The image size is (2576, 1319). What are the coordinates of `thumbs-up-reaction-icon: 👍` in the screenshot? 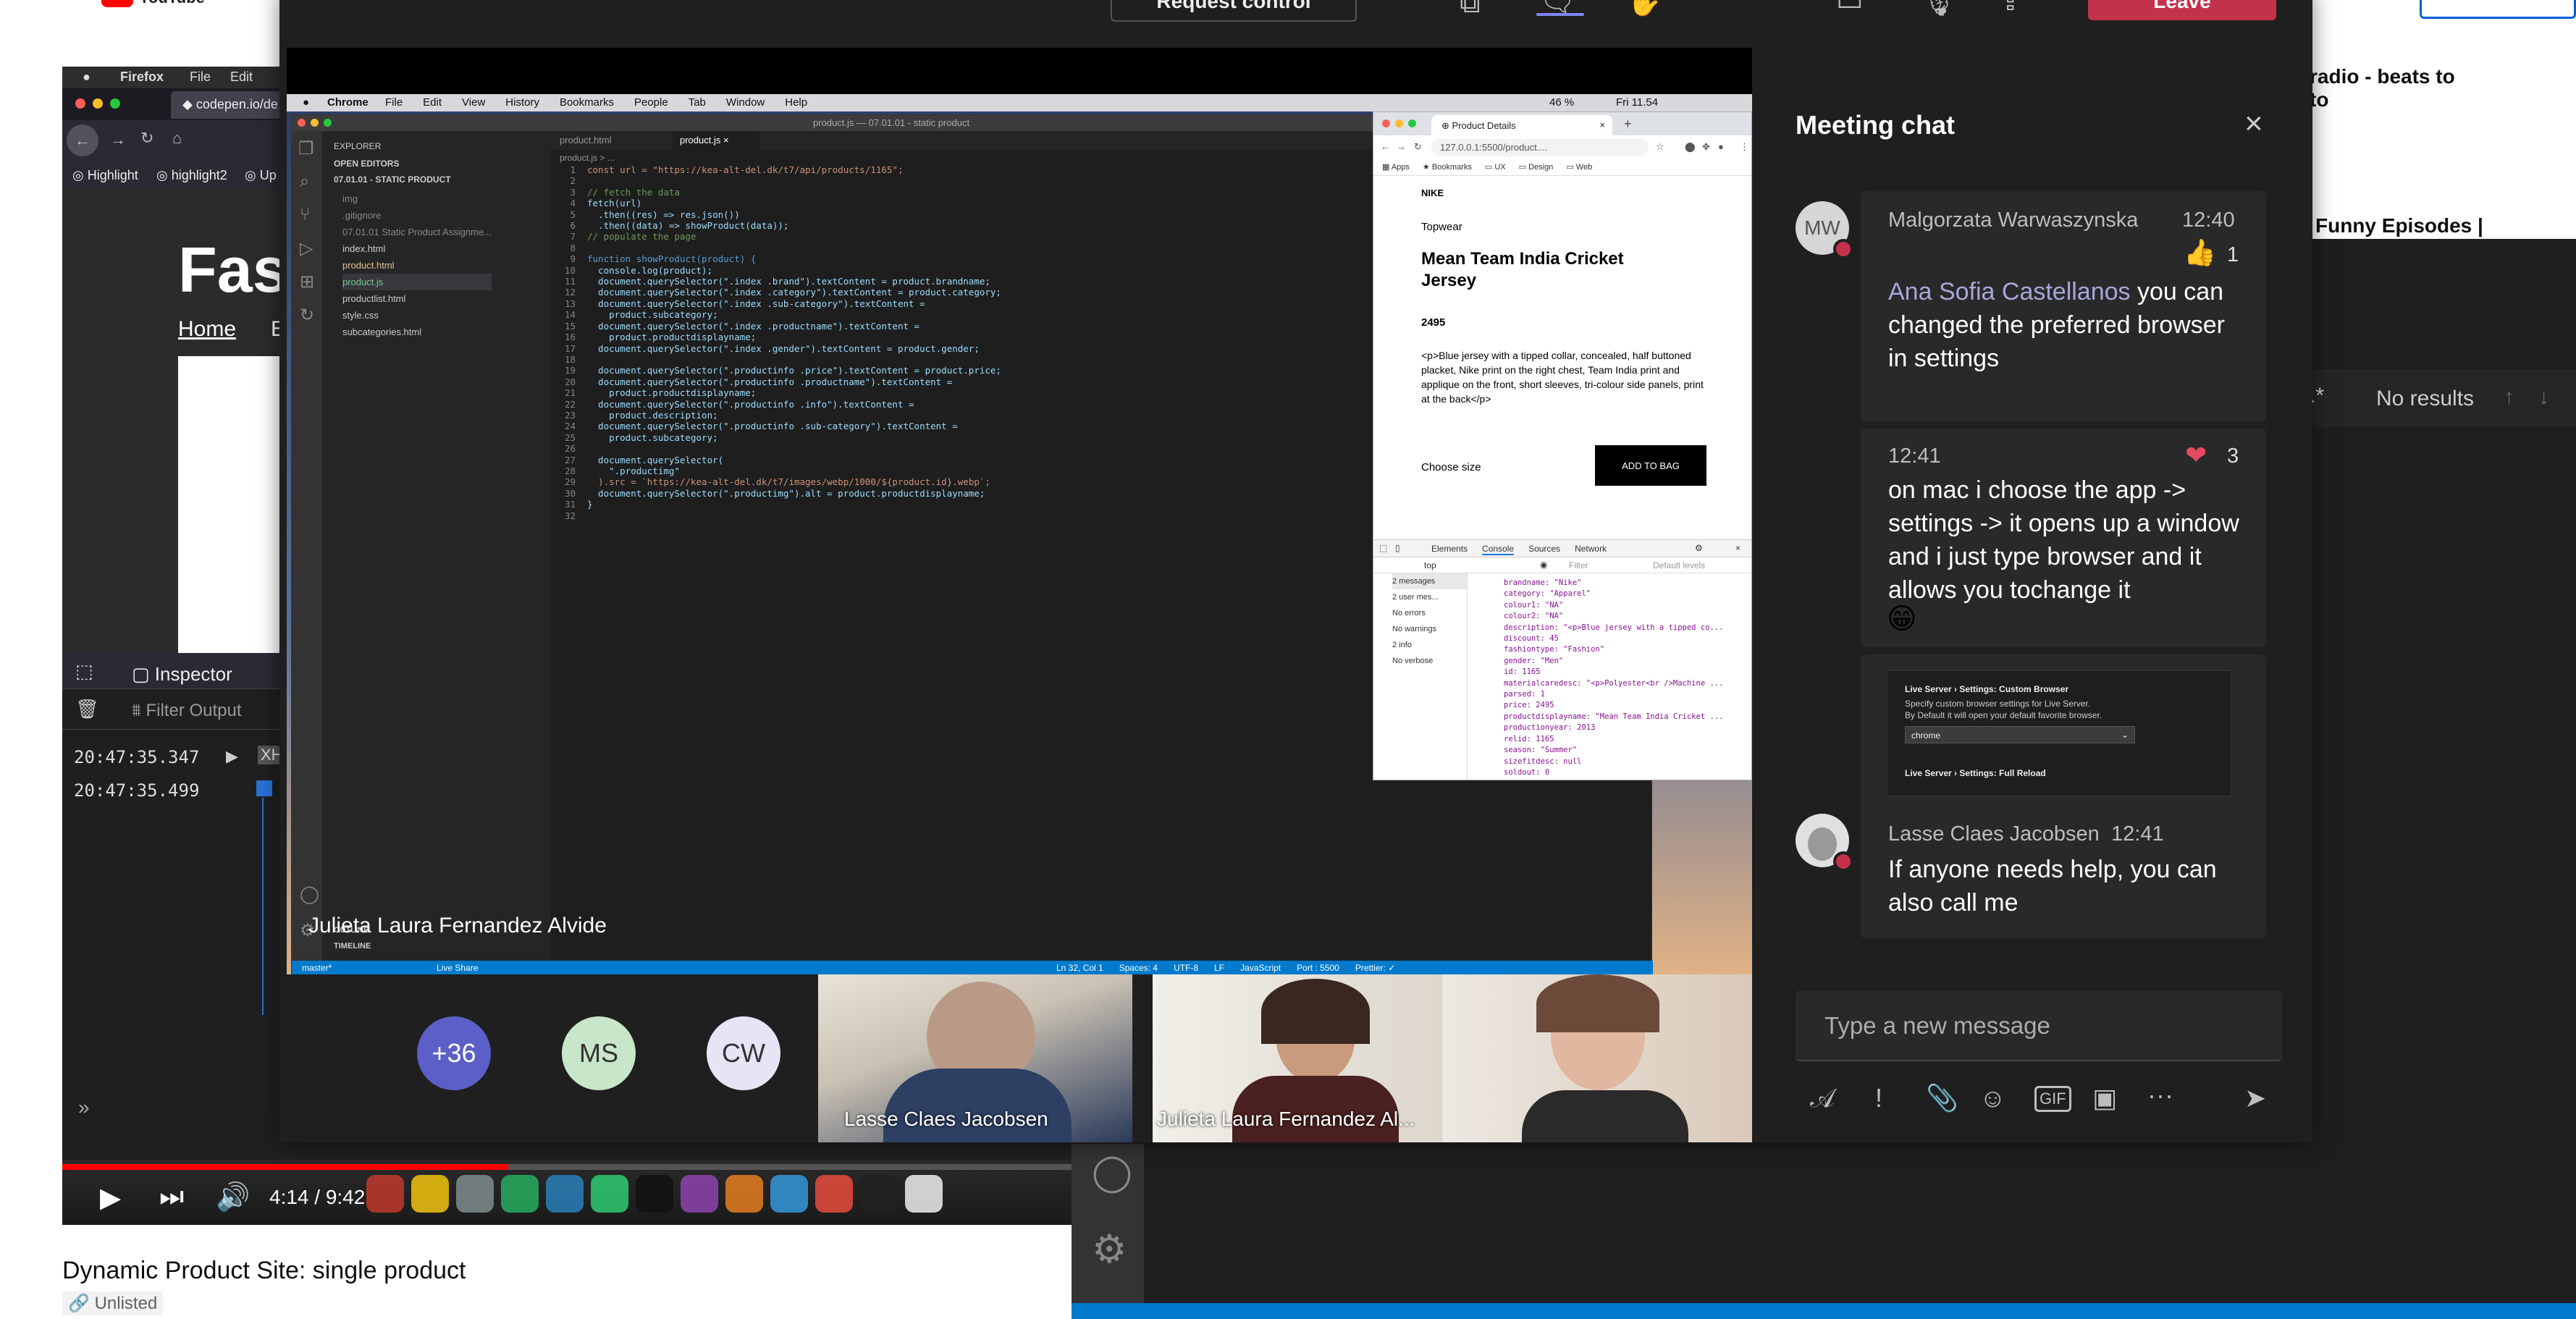 It's located at (2200, 252).